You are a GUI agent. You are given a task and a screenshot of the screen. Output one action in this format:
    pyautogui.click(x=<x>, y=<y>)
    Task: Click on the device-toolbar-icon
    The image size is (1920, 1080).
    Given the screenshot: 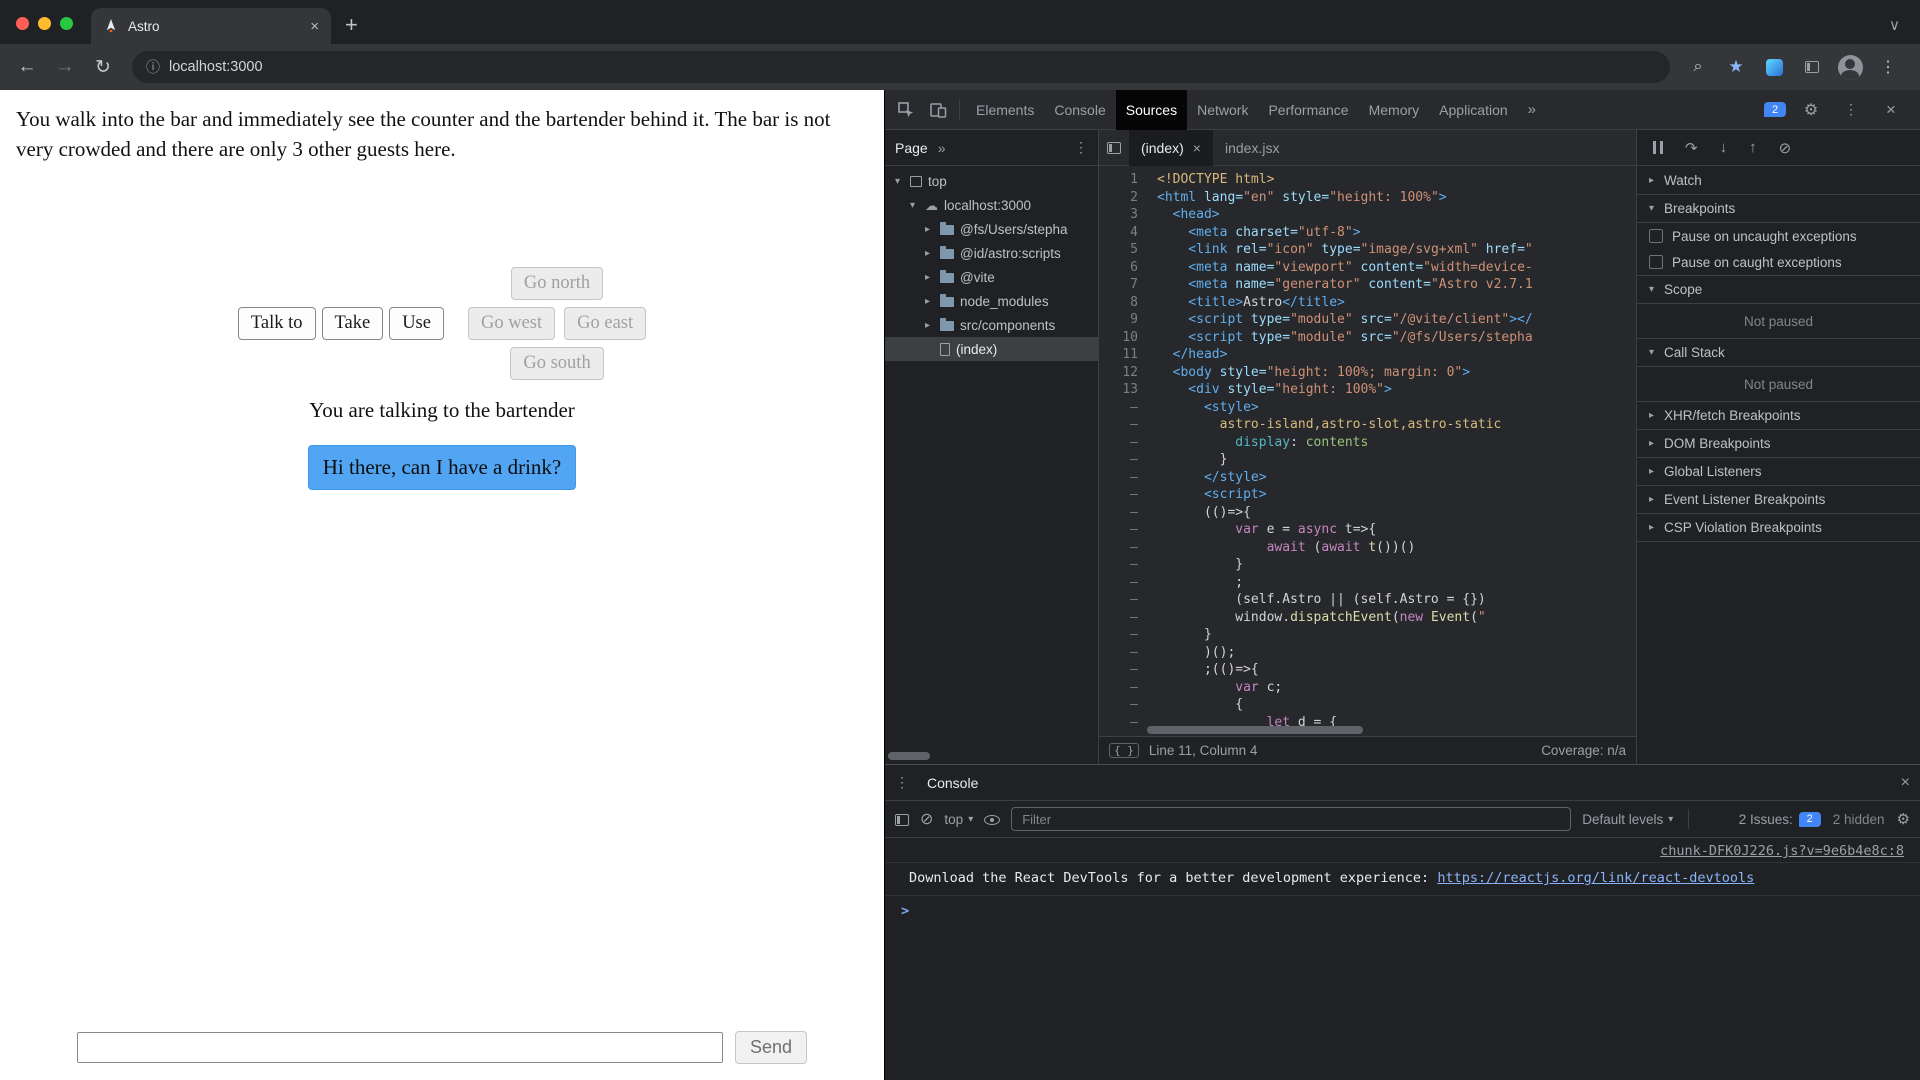 What is the action you would take?
    pyautogui.click(x=938, y=110)
    